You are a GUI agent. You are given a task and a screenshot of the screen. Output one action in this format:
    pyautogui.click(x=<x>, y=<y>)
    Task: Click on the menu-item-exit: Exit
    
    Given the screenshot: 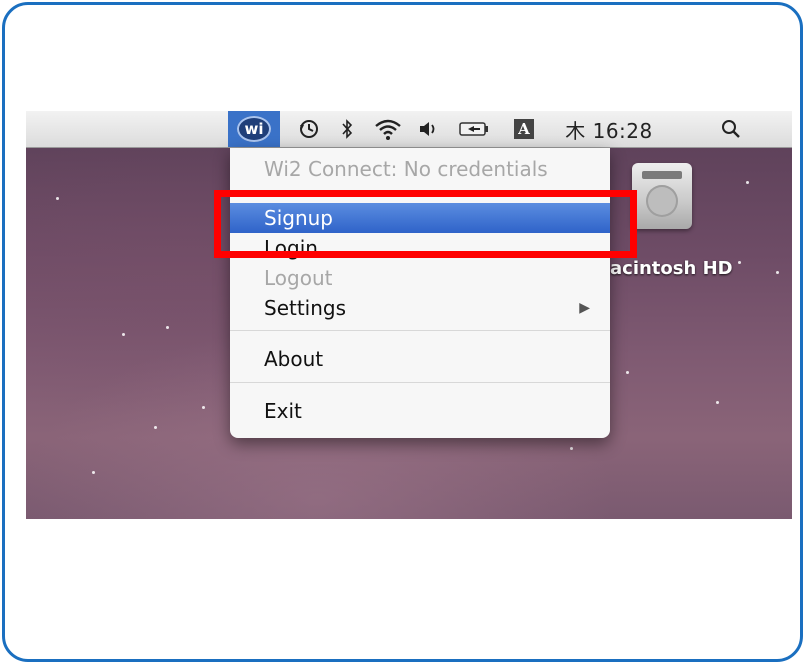 What is the action you would take?
    pyautogui.click(x=420, y=411)
    